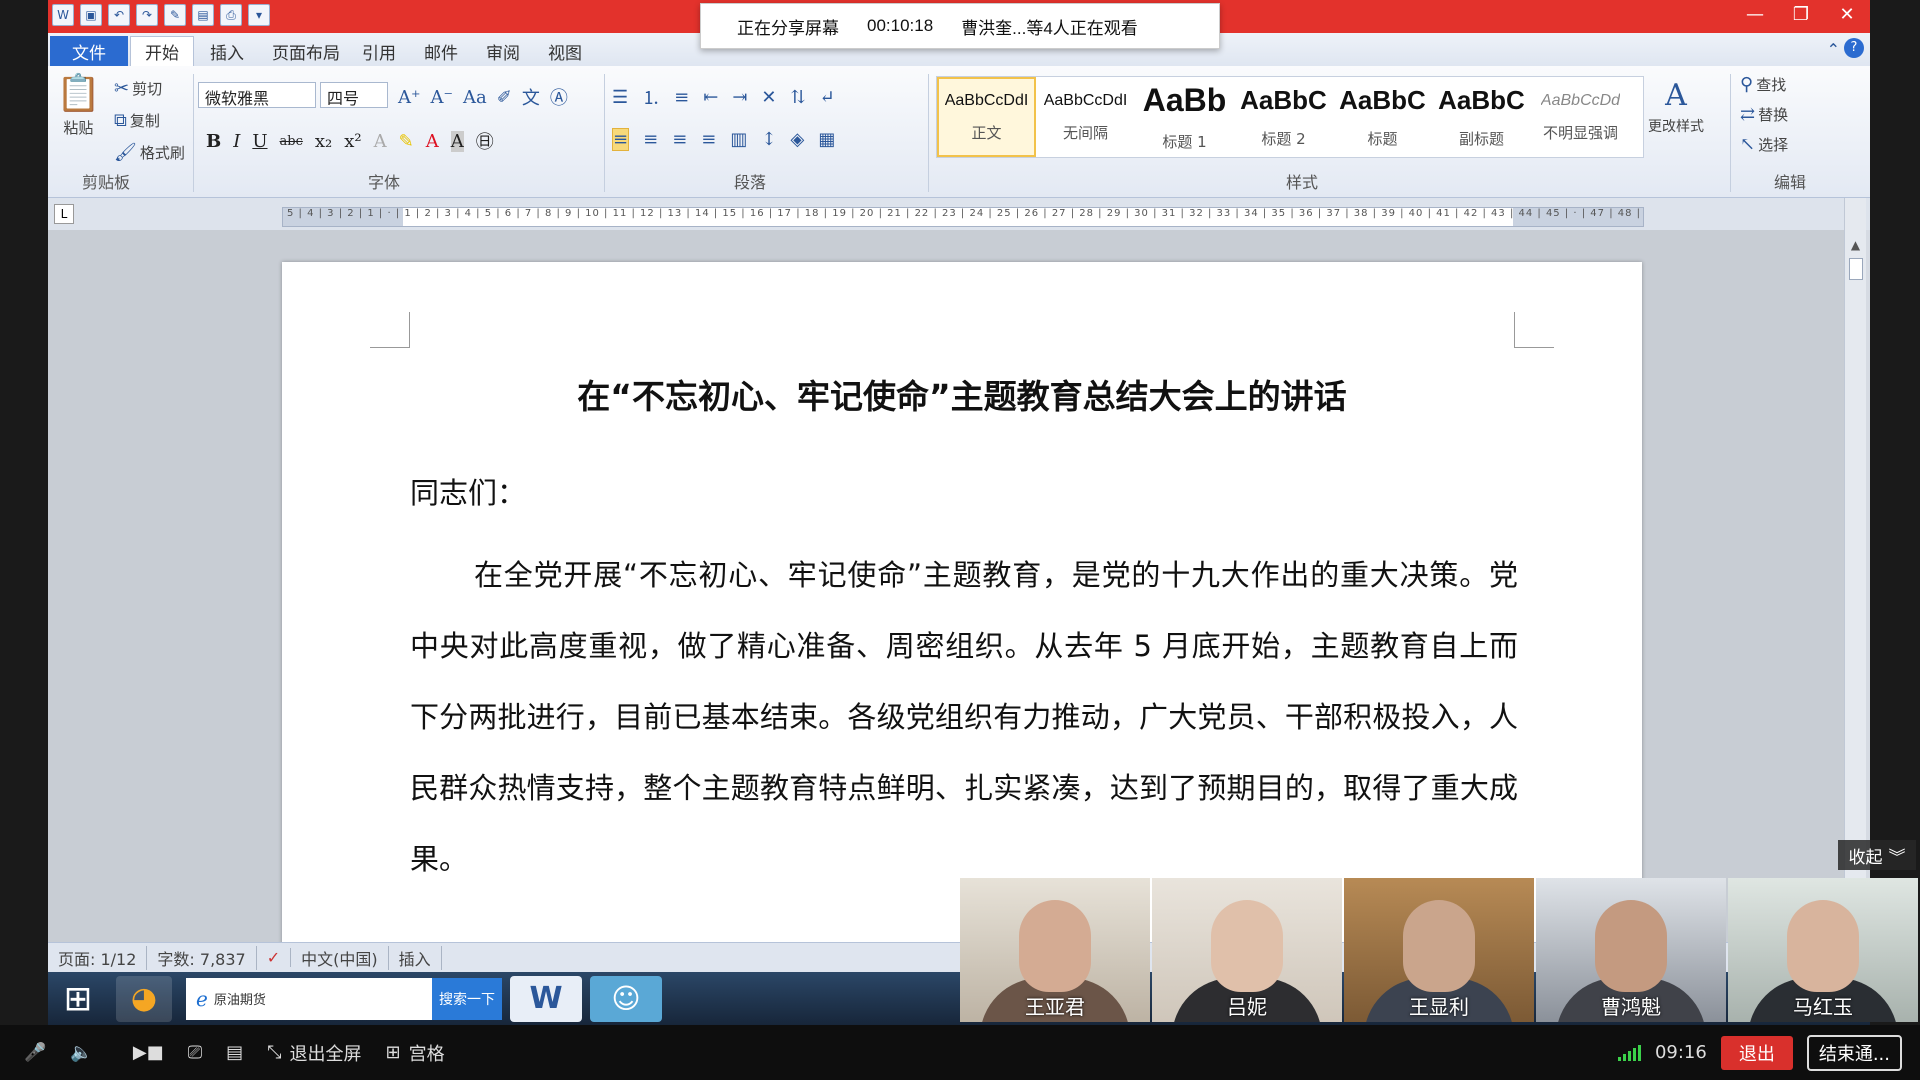 Image resolution: width=1920 pixels, height=1080 pixels. Describe the element at coordinates (826, 139) in the screenshot. I see `borders-icon: ▦` at that location.